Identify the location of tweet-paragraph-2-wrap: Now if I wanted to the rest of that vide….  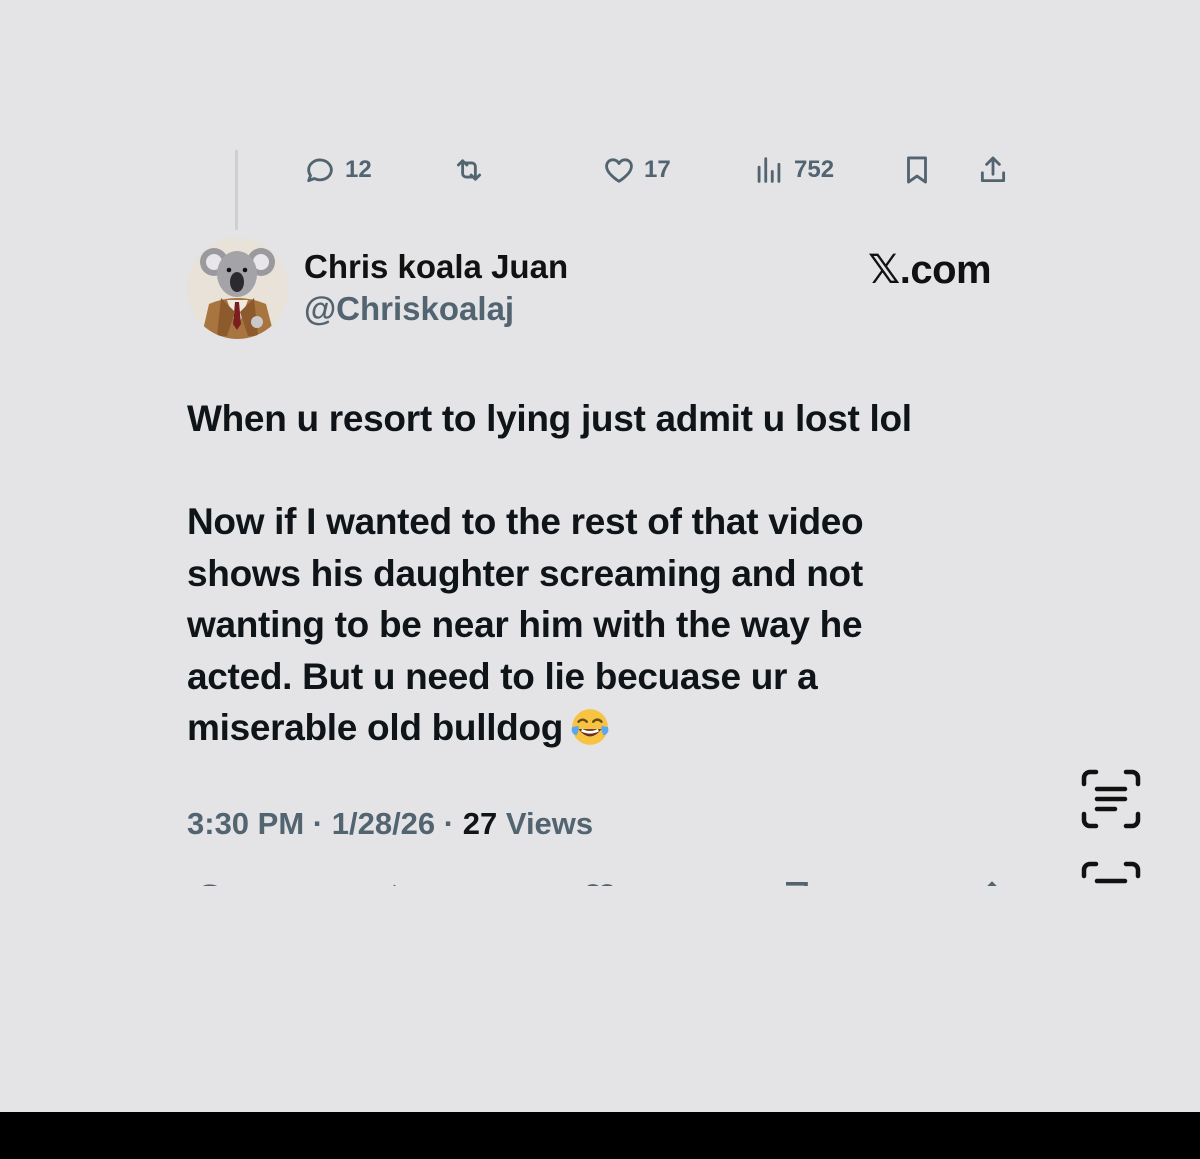
(582, 625).